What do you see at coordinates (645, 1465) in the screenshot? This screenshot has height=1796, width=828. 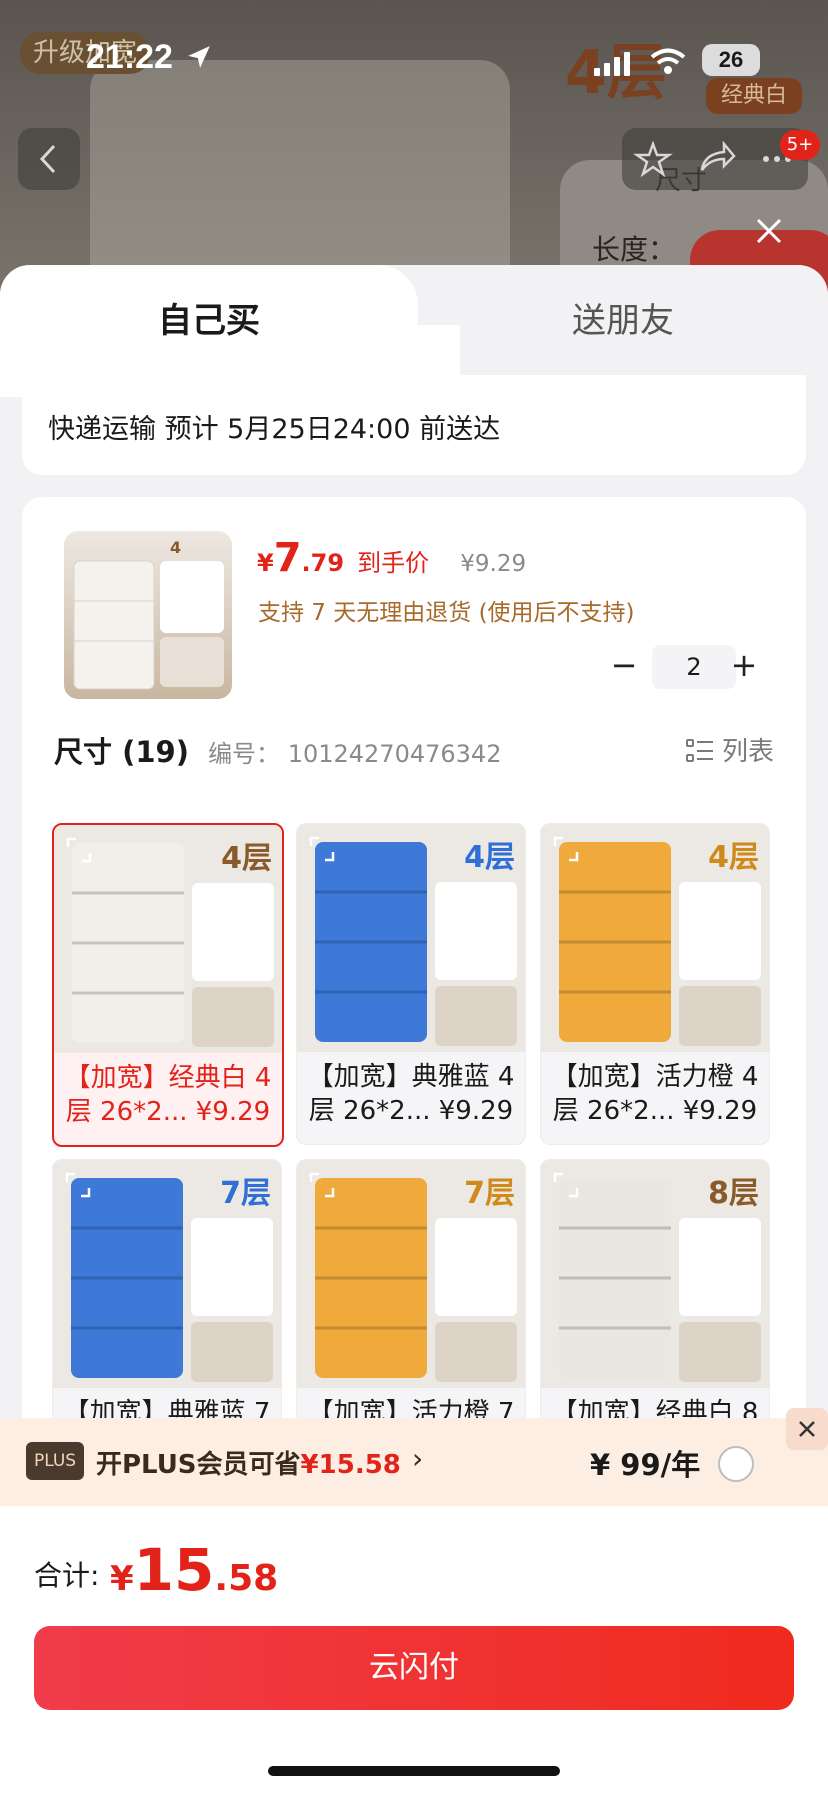 I see `plus-price: ¥ 99/年` at bounding box center [645, 1465].